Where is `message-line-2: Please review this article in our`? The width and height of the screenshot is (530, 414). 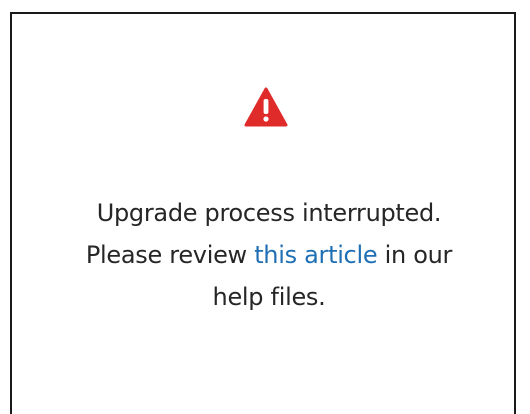 message-line-2: Please review this article in our is located at coordinates (269, 255).